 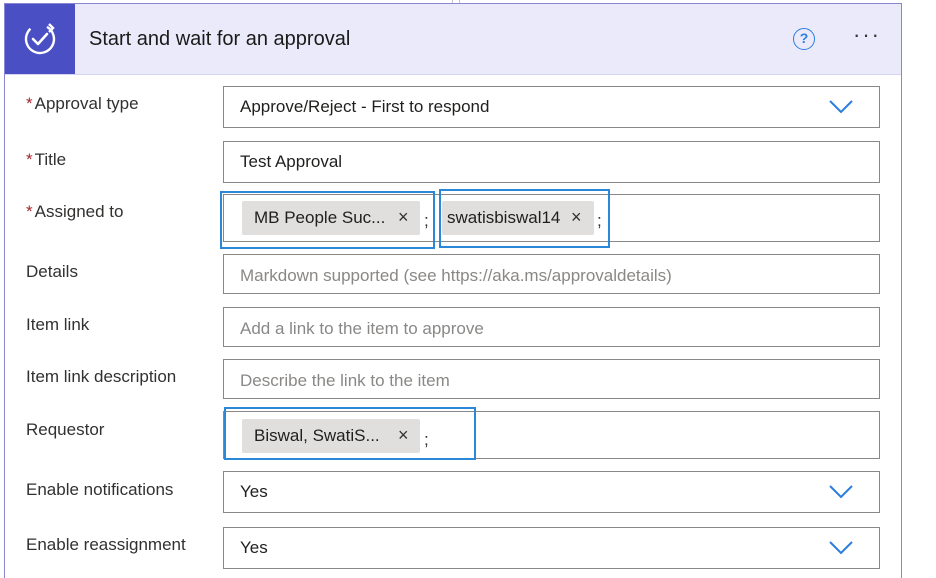 What do you see at coordinates (40, 39) in the screenshot?
I see `approval-check-icon` at bounding box center [40, 39].